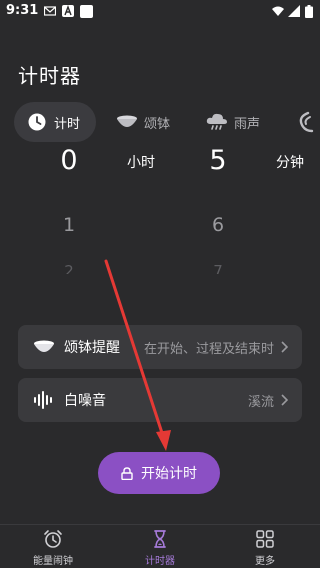 Image resolution: width=320 pixels, height=568 pixels. I want to click on signal-icon, so click(294, 11).